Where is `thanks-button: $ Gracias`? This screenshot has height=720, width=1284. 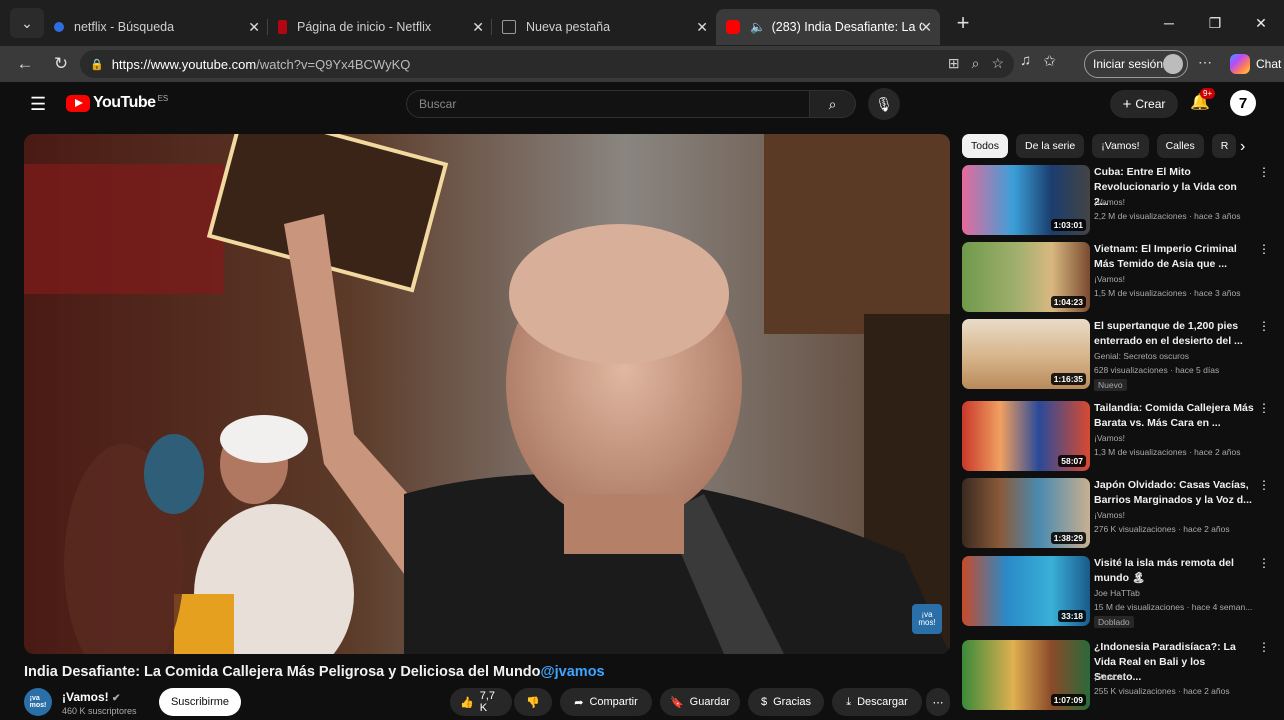
thanks-button: $ Gracias is located at coordinates (786, 702).